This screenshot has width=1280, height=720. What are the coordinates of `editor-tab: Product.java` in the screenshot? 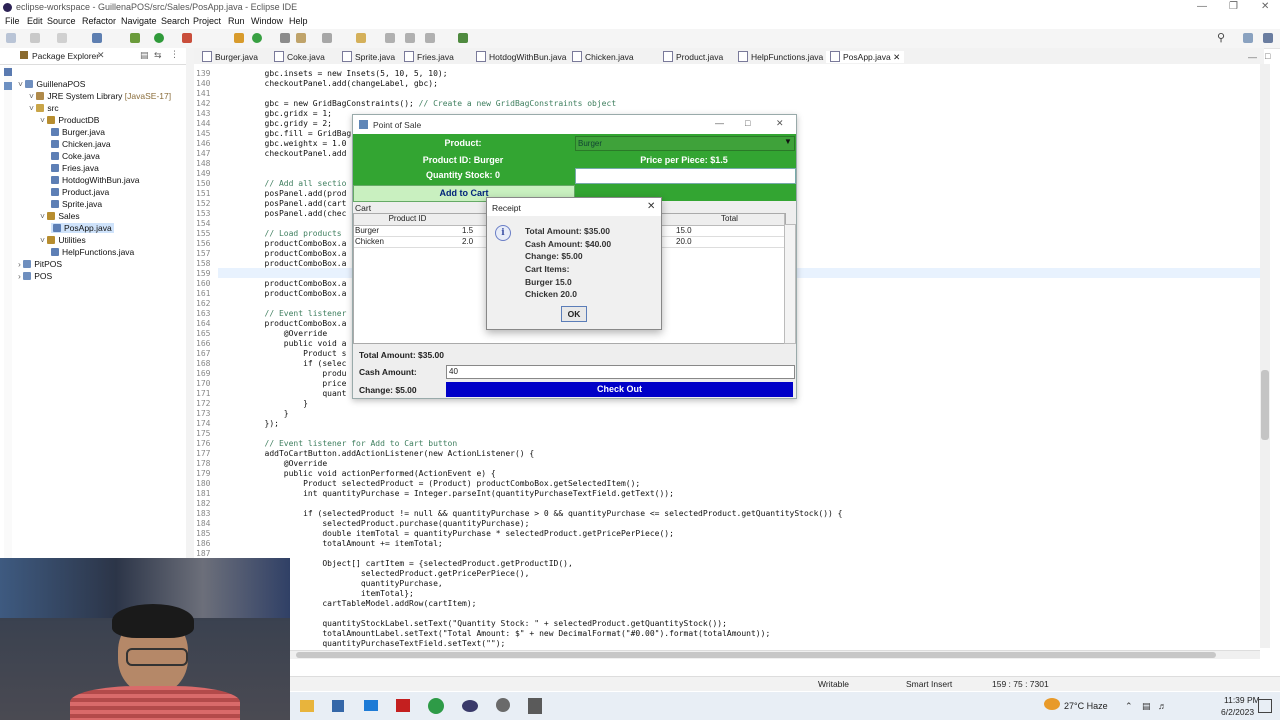 It's located at (693, 56).